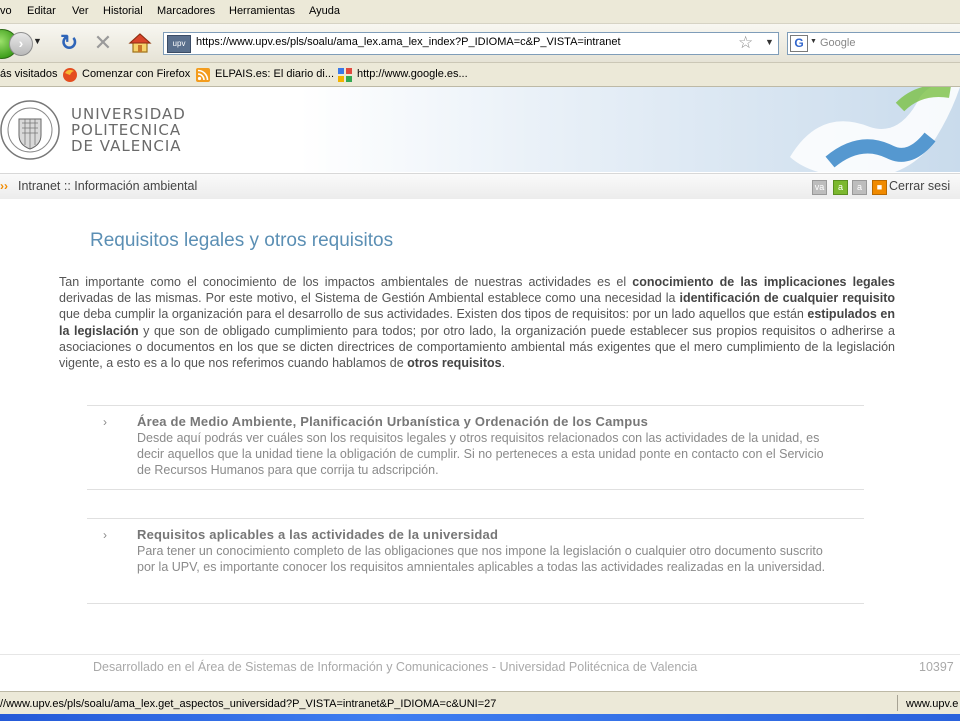 This screenshot has width=960, height=721. I want to click on intro-text-bold: otros requisitos, so click(454, 363).